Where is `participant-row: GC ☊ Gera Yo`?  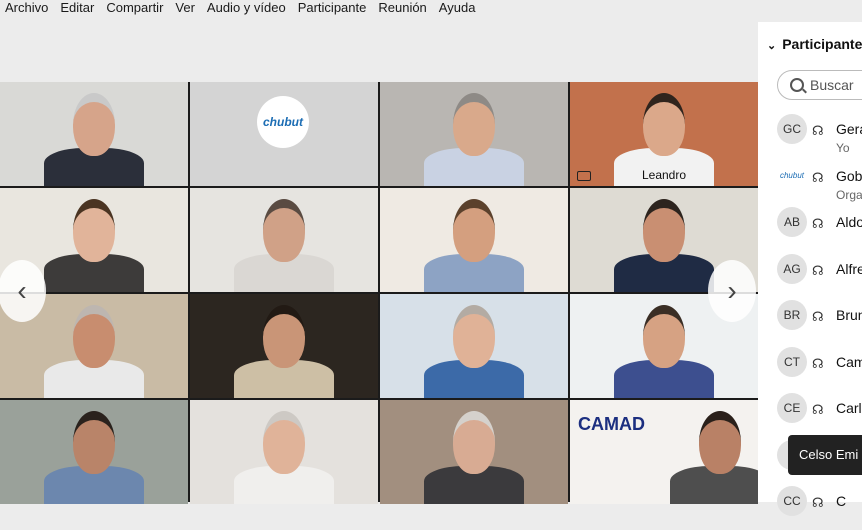 participant-row: GC ☊ Gera Yo is located at coordinates (810, 136).